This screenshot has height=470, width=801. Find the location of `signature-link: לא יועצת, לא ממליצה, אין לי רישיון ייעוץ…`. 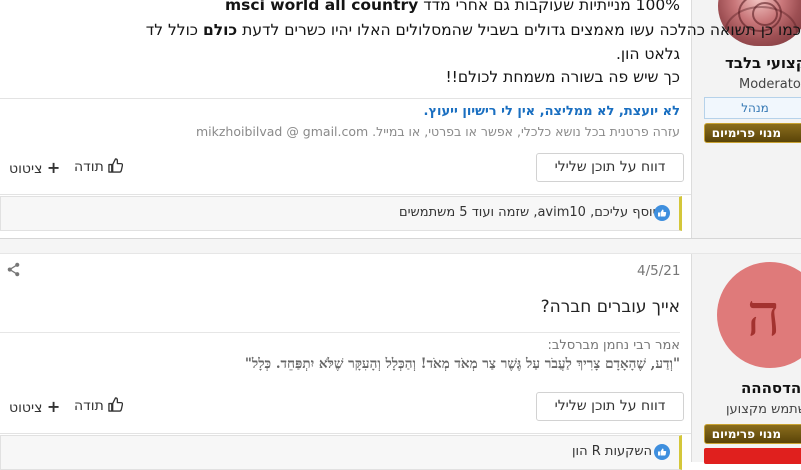

signature-link: לא יועצת, לא ממליצה, אין לי רישיון ייעוץ… is located at coordinates (552, 111).